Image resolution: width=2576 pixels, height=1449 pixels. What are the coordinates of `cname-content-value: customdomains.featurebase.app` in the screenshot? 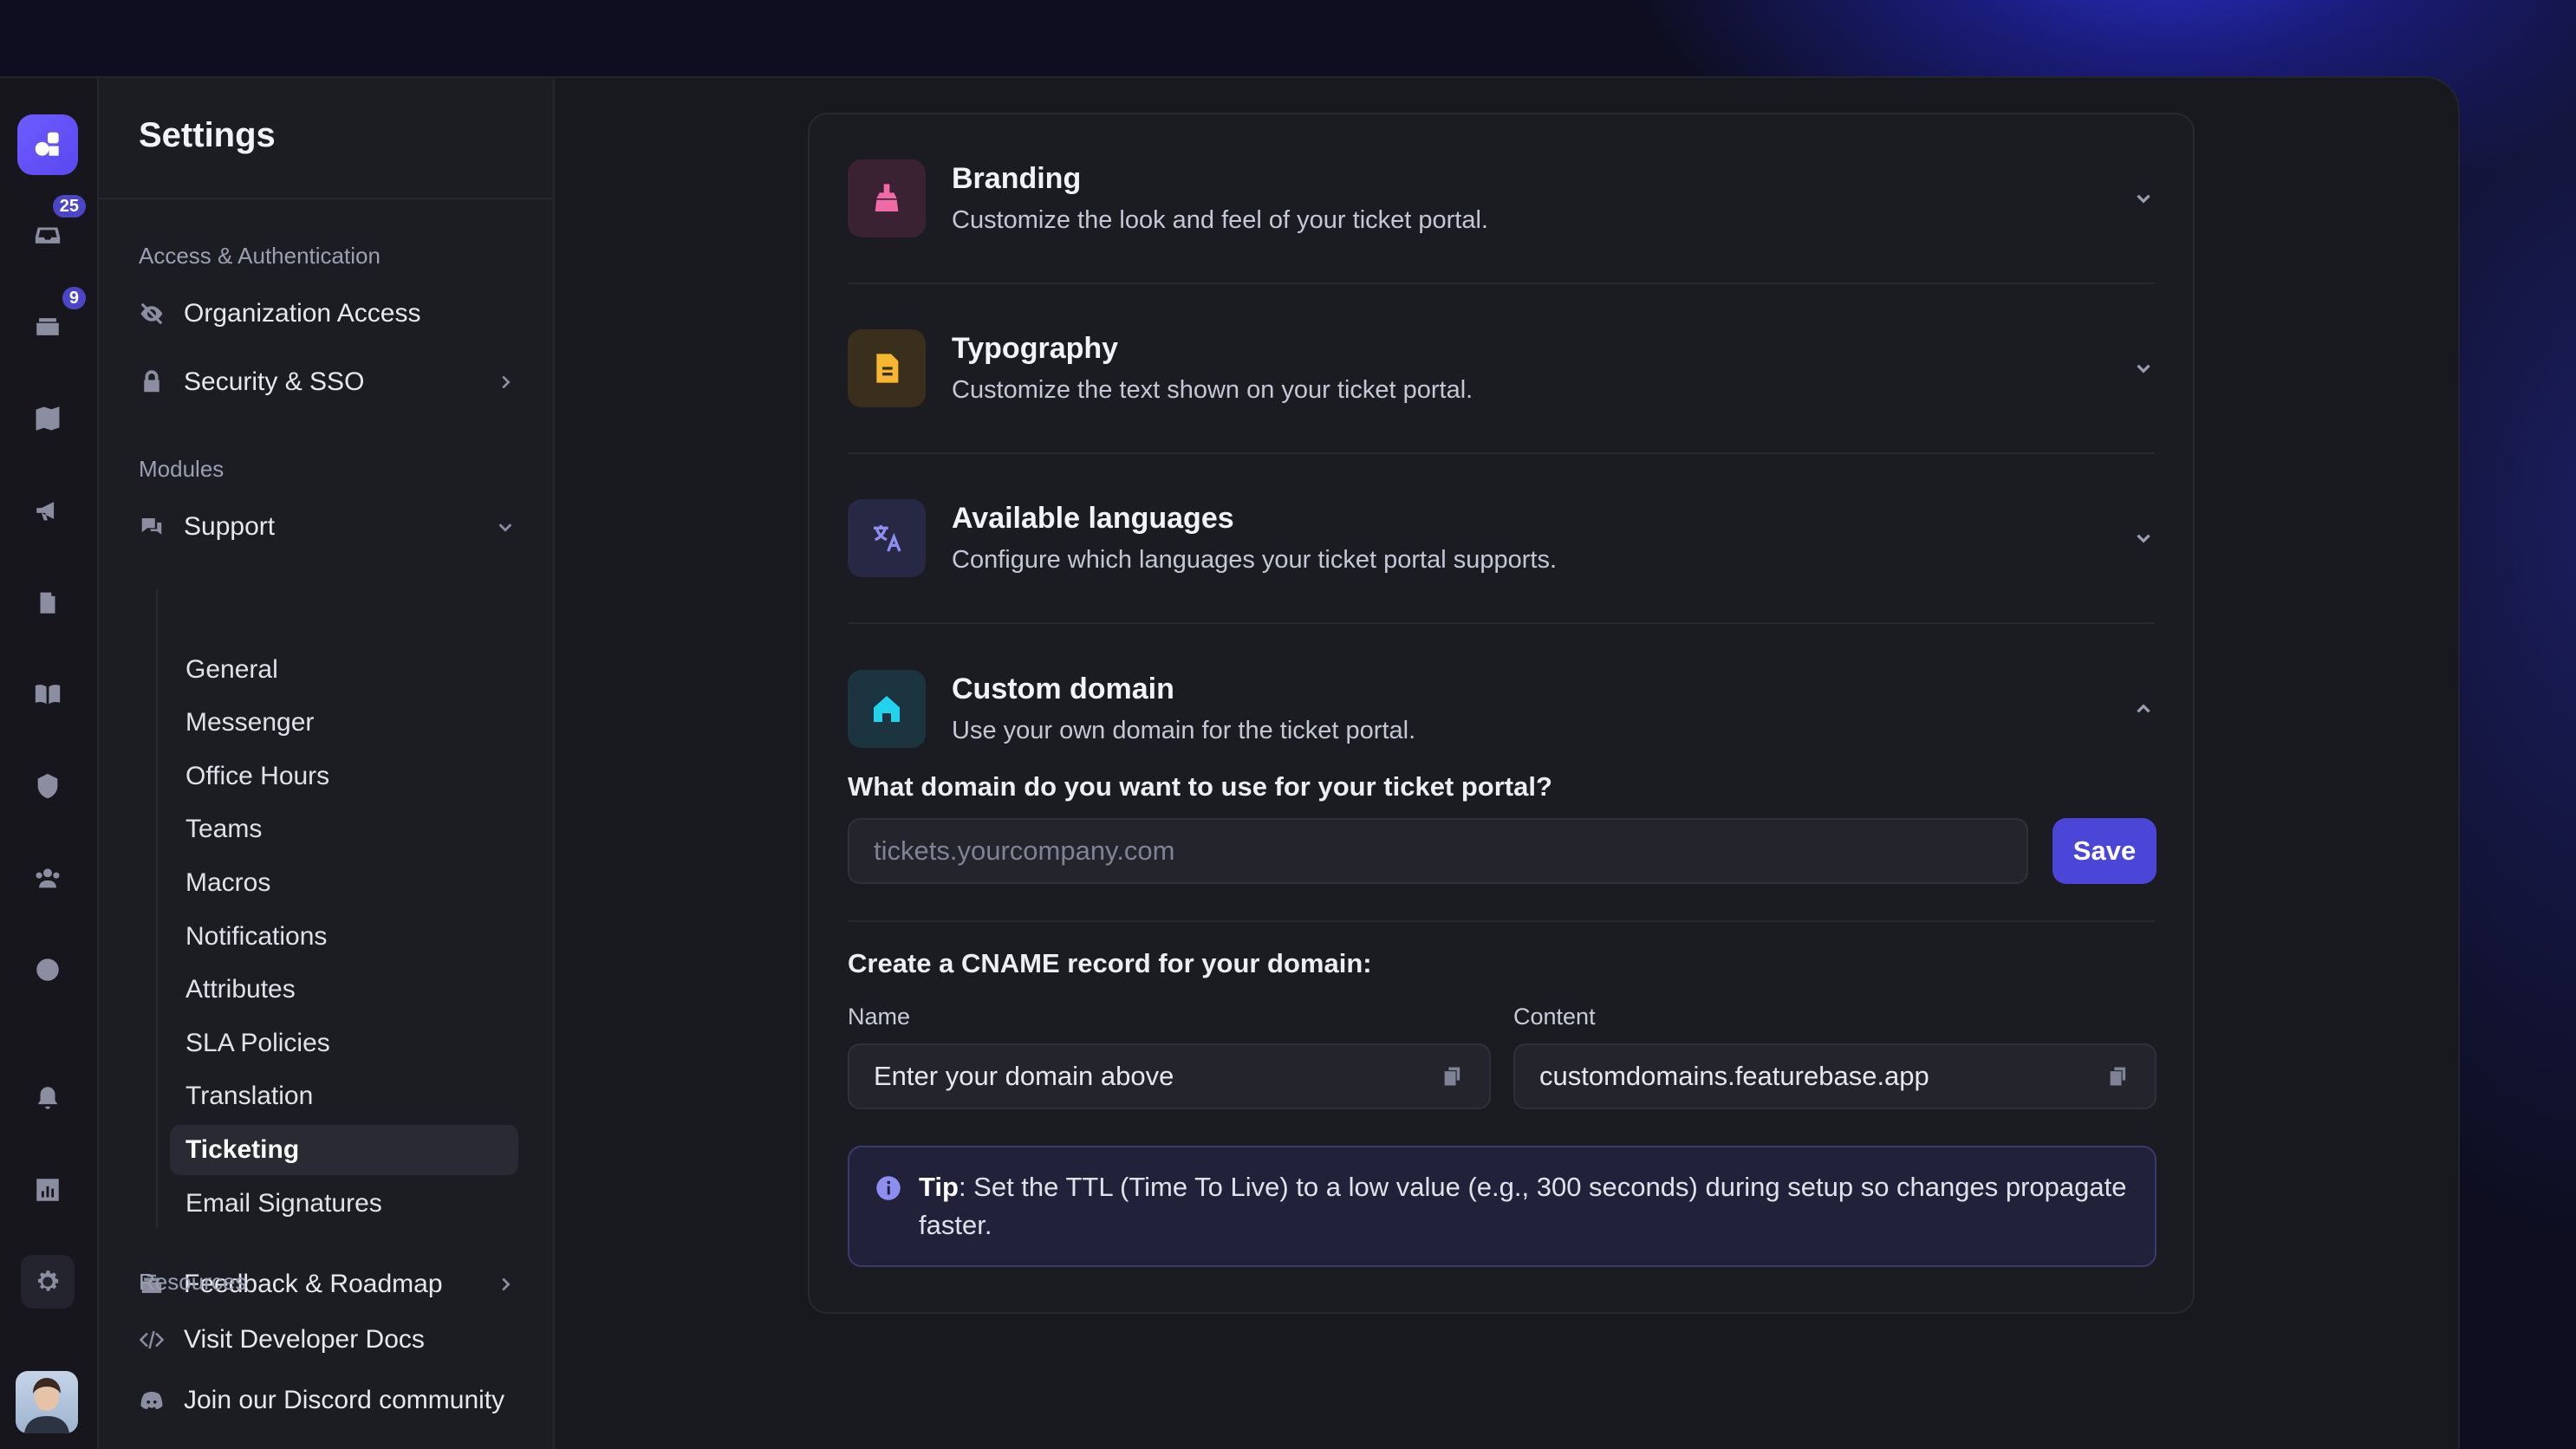 It's located at (1734, 1076).